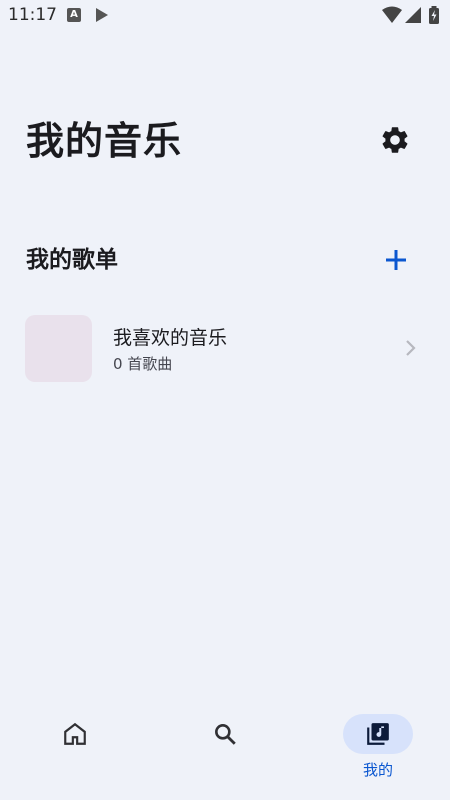  Describe the element at coordinates (225, 15) in the screenshot. I see `status-bar: 11:17 A` at that location.